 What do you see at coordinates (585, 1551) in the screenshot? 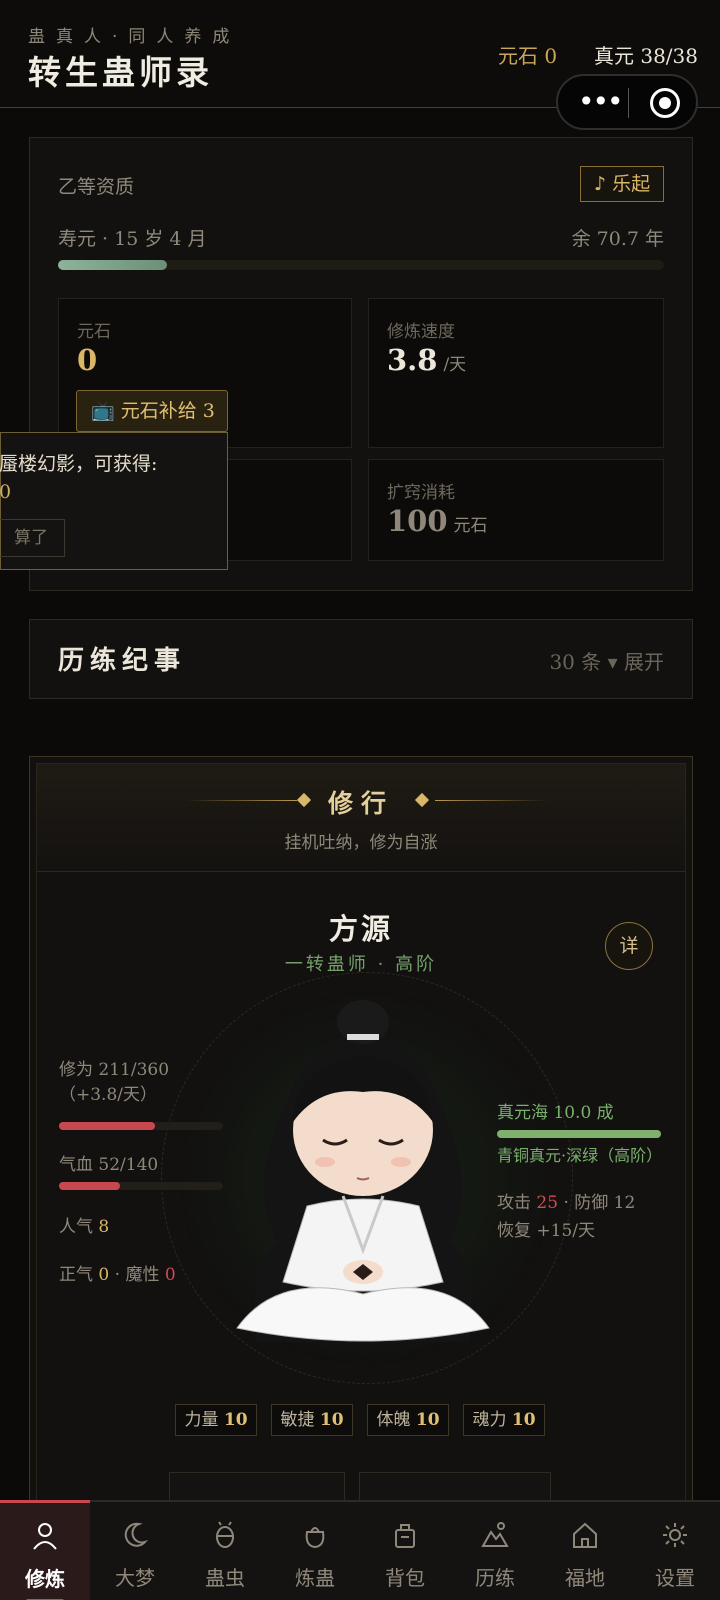
I see `nav-item-blessed-land: 福地` at bounding box center [585, 1551].